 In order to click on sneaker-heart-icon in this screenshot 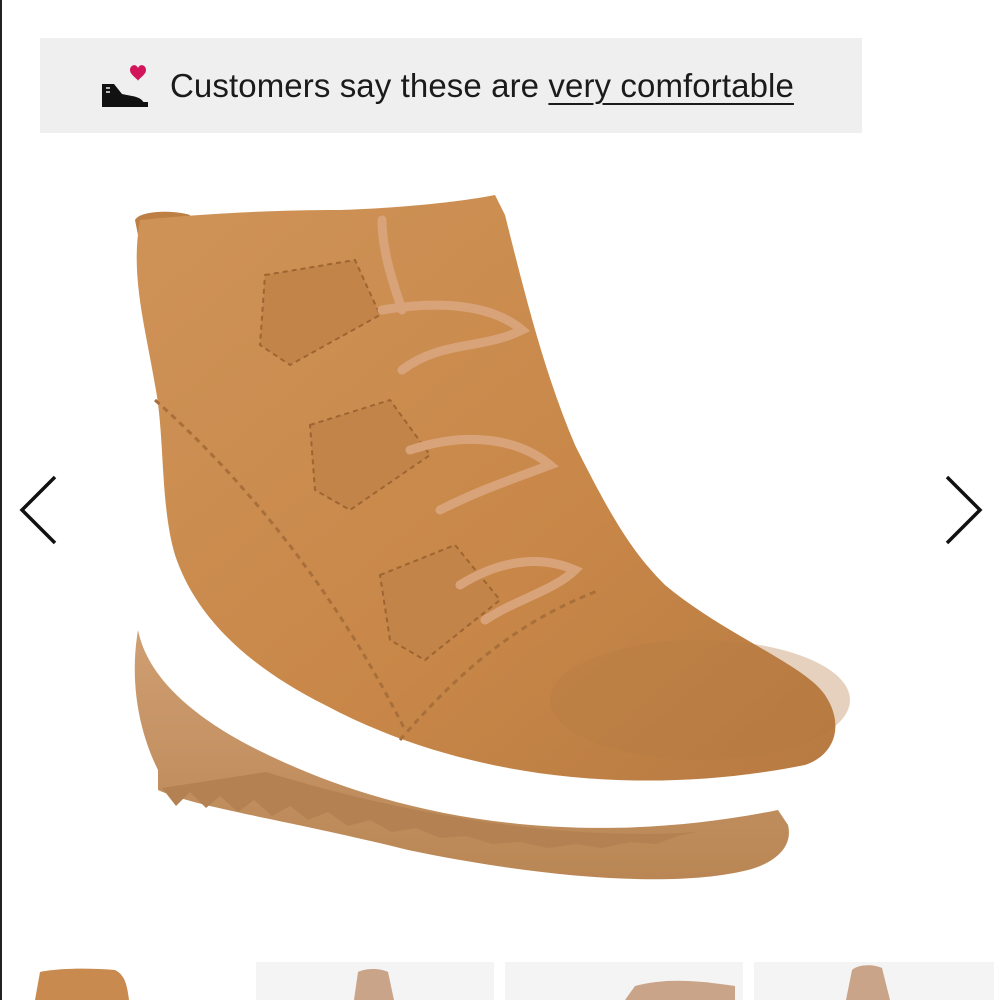, I will do `click(125, 86)`.